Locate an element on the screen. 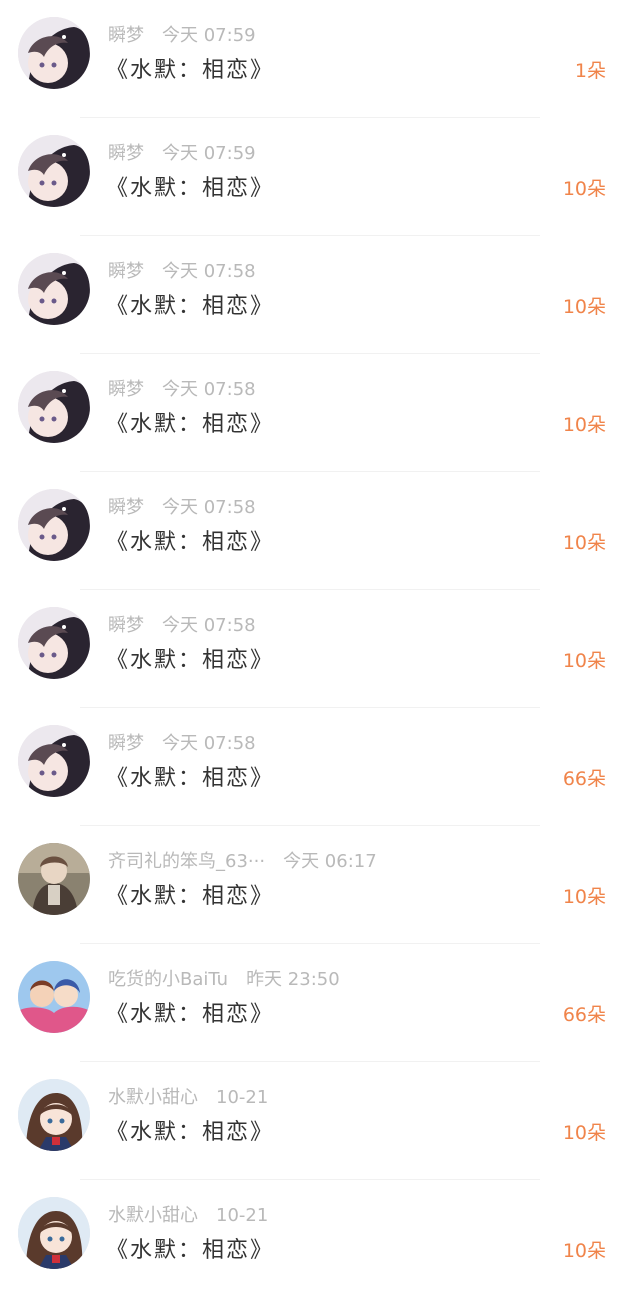 This screenshot has width=620, height=1298. item-meta: 吃货的小BaiTu 昨天 23:50 is located at coordinates (224, 980).